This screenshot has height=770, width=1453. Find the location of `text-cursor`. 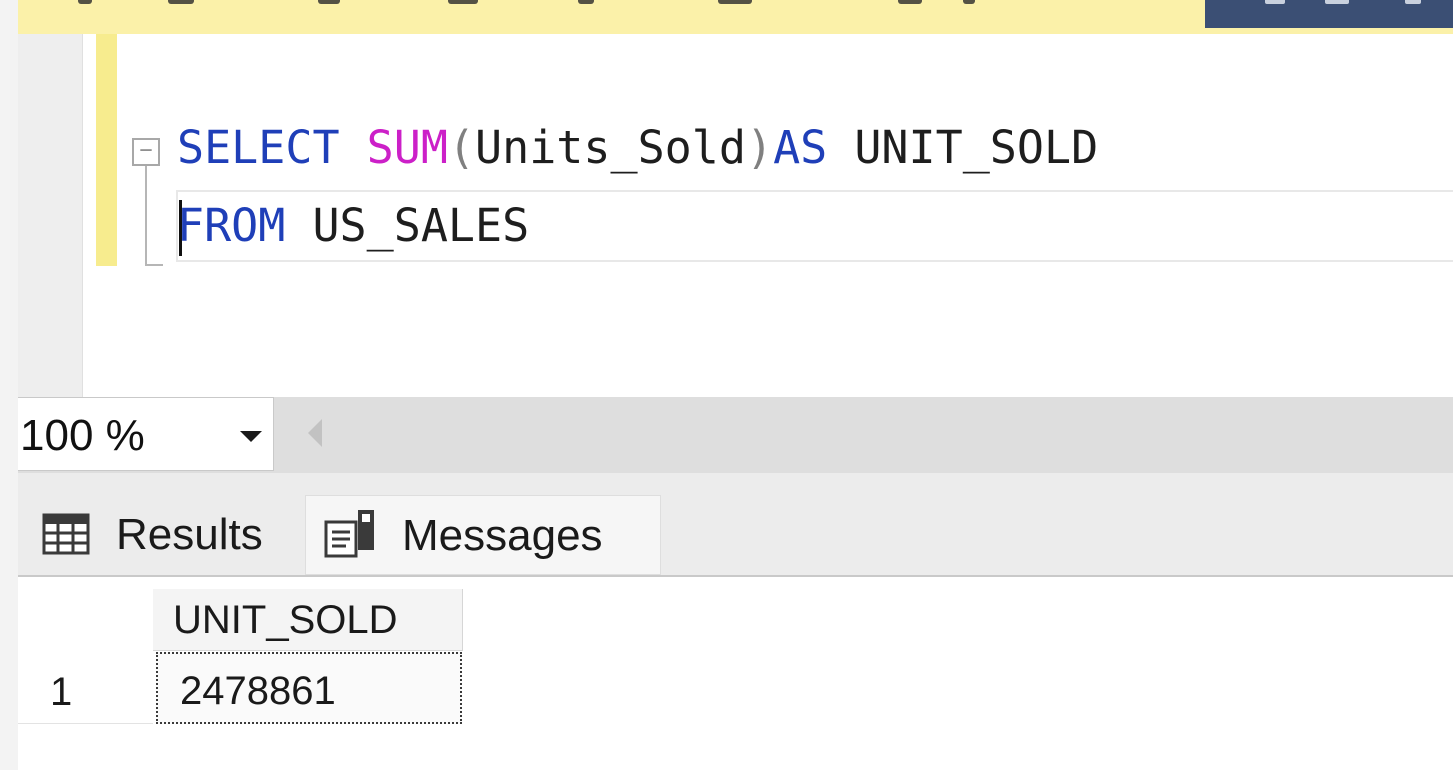

text-cursor is located at coordinates (180, 228).